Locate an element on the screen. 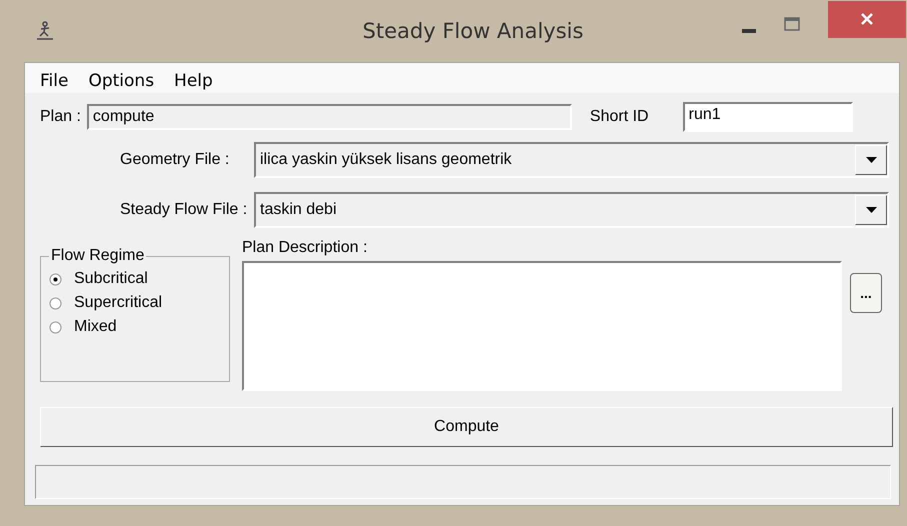  close-icon is located at coordinates (867, 19).